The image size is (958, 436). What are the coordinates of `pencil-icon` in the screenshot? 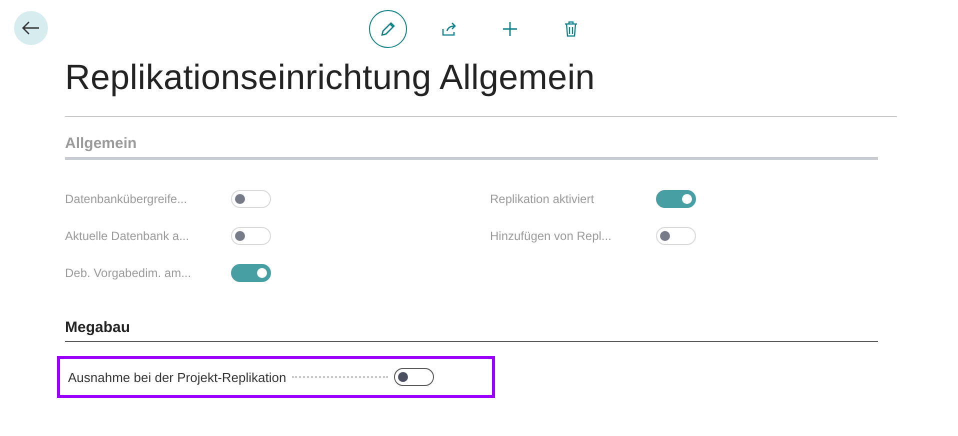 It's located at (388, 29).